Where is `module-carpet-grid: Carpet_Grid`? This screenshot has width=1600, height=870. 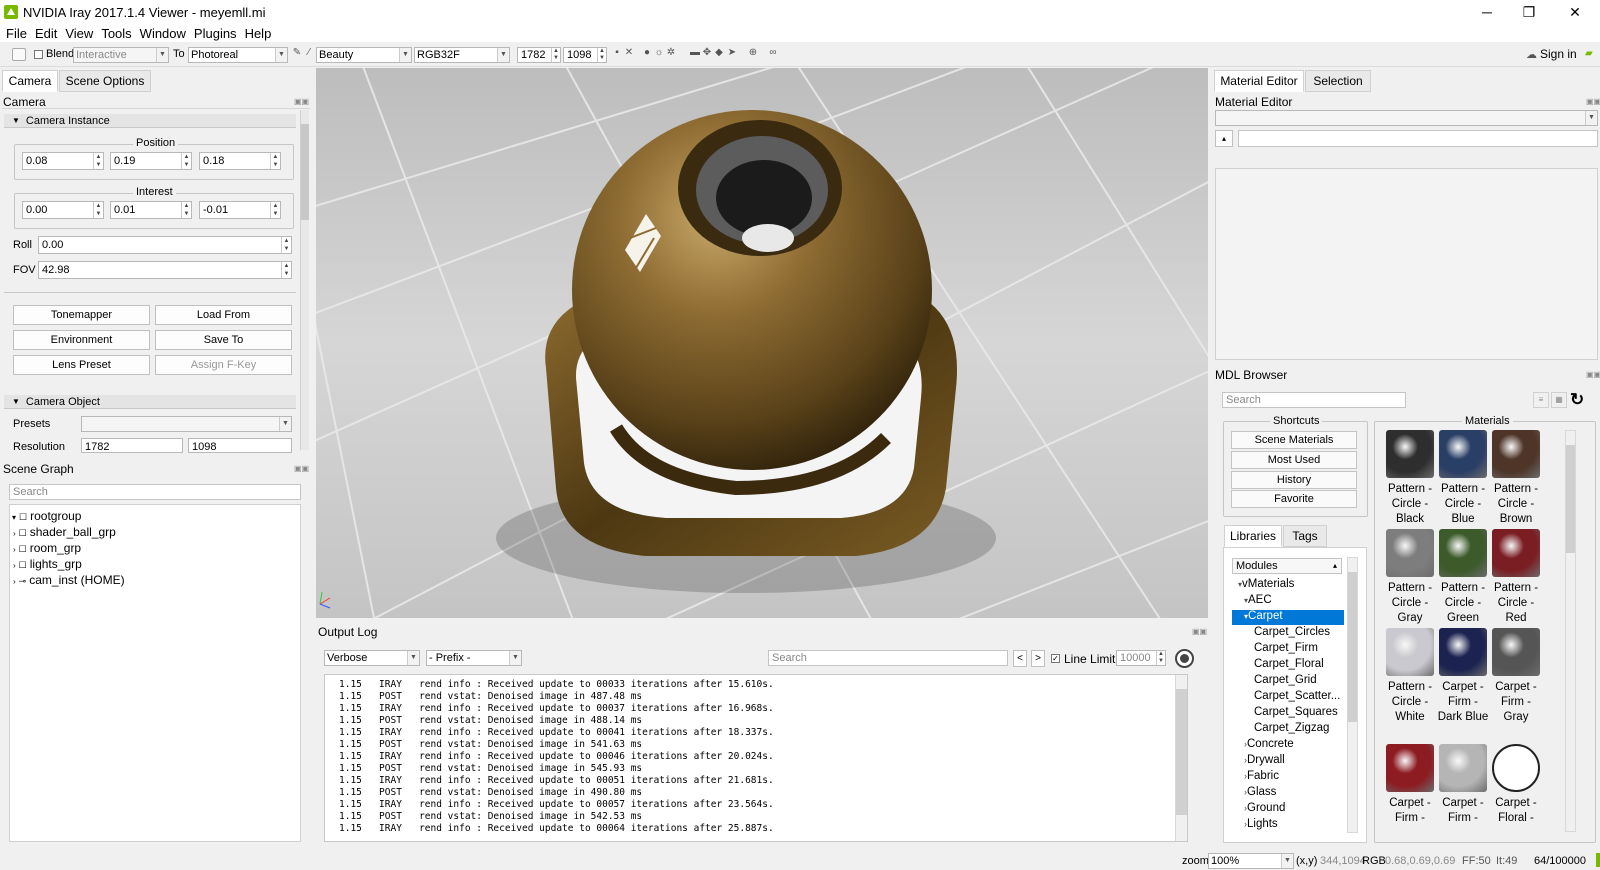
module-carpet-grid: Carpet_Grid is located at coordinates (1285, 680).